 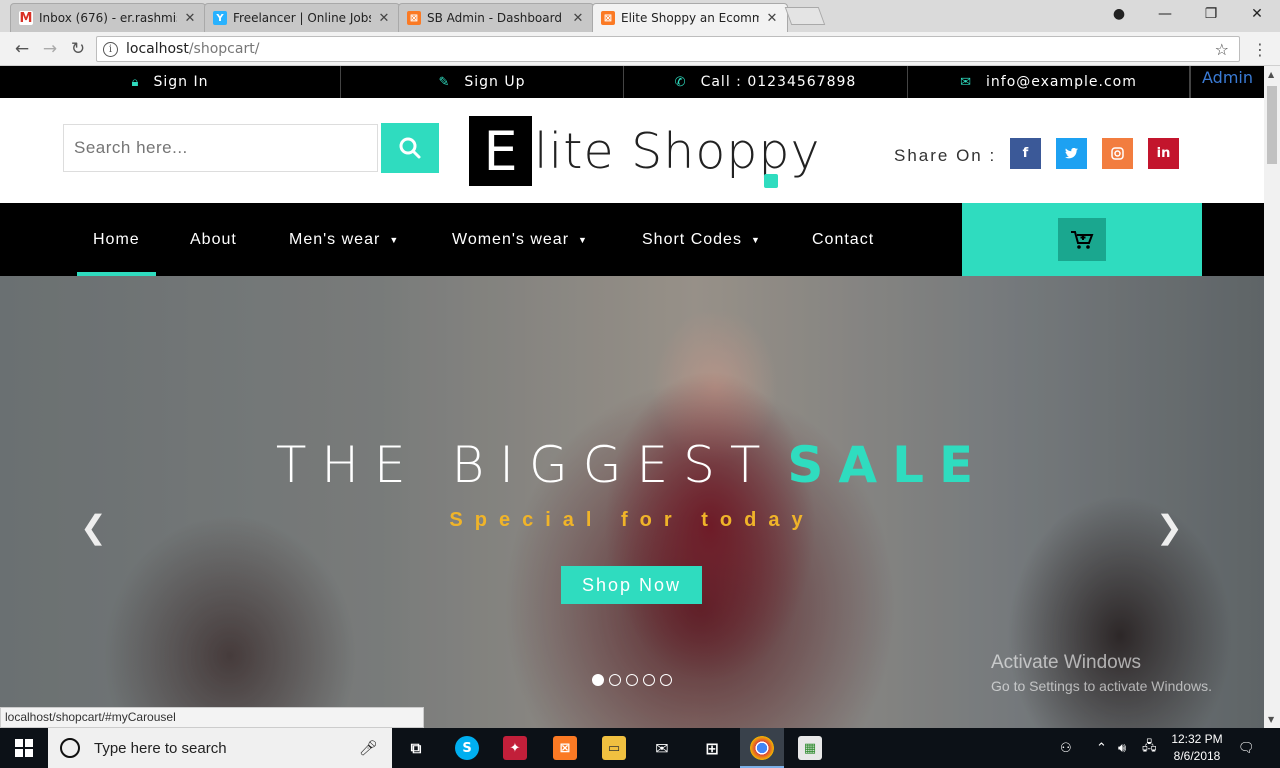 I want to click on linkedin-icon: in, so click(x=1163, y=153).